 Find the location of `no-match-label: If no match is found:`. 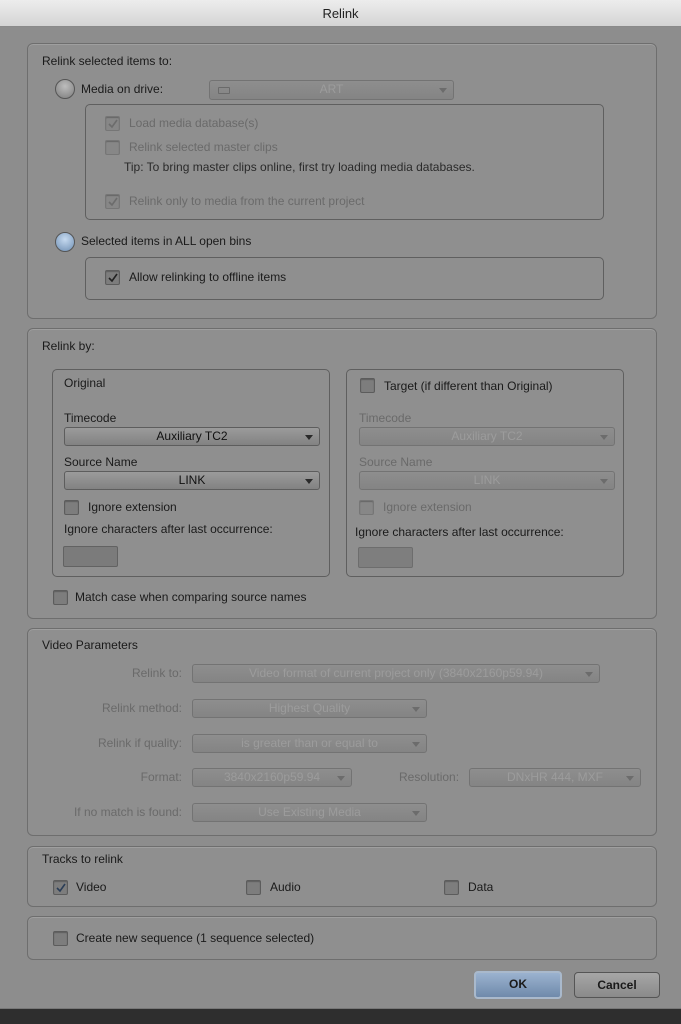

no-match-label: If no match is found: is located at coordinates (127, 812).